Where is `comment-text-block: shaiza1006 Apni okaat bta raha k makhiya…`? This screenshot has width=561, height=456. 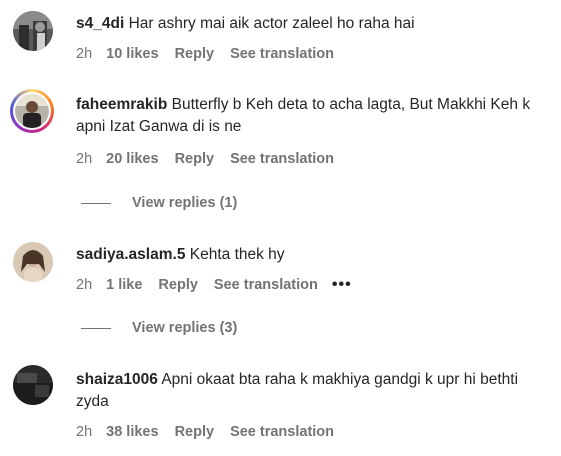
comment-text-block: shaiza1006 Apni okaat bta raha k makhiya… is located at coordinates (311, 391).